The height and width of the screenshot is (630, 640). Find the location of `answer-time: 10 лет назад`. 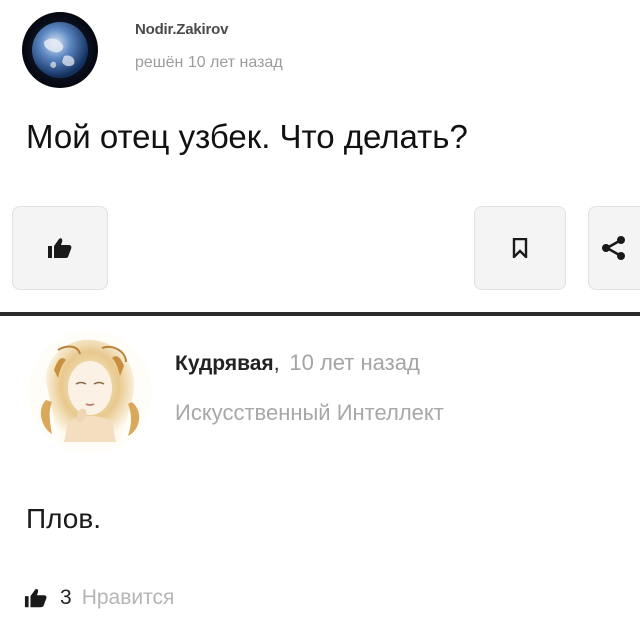

answer-time: 10 лет назад is located at coordinates (354, 362).